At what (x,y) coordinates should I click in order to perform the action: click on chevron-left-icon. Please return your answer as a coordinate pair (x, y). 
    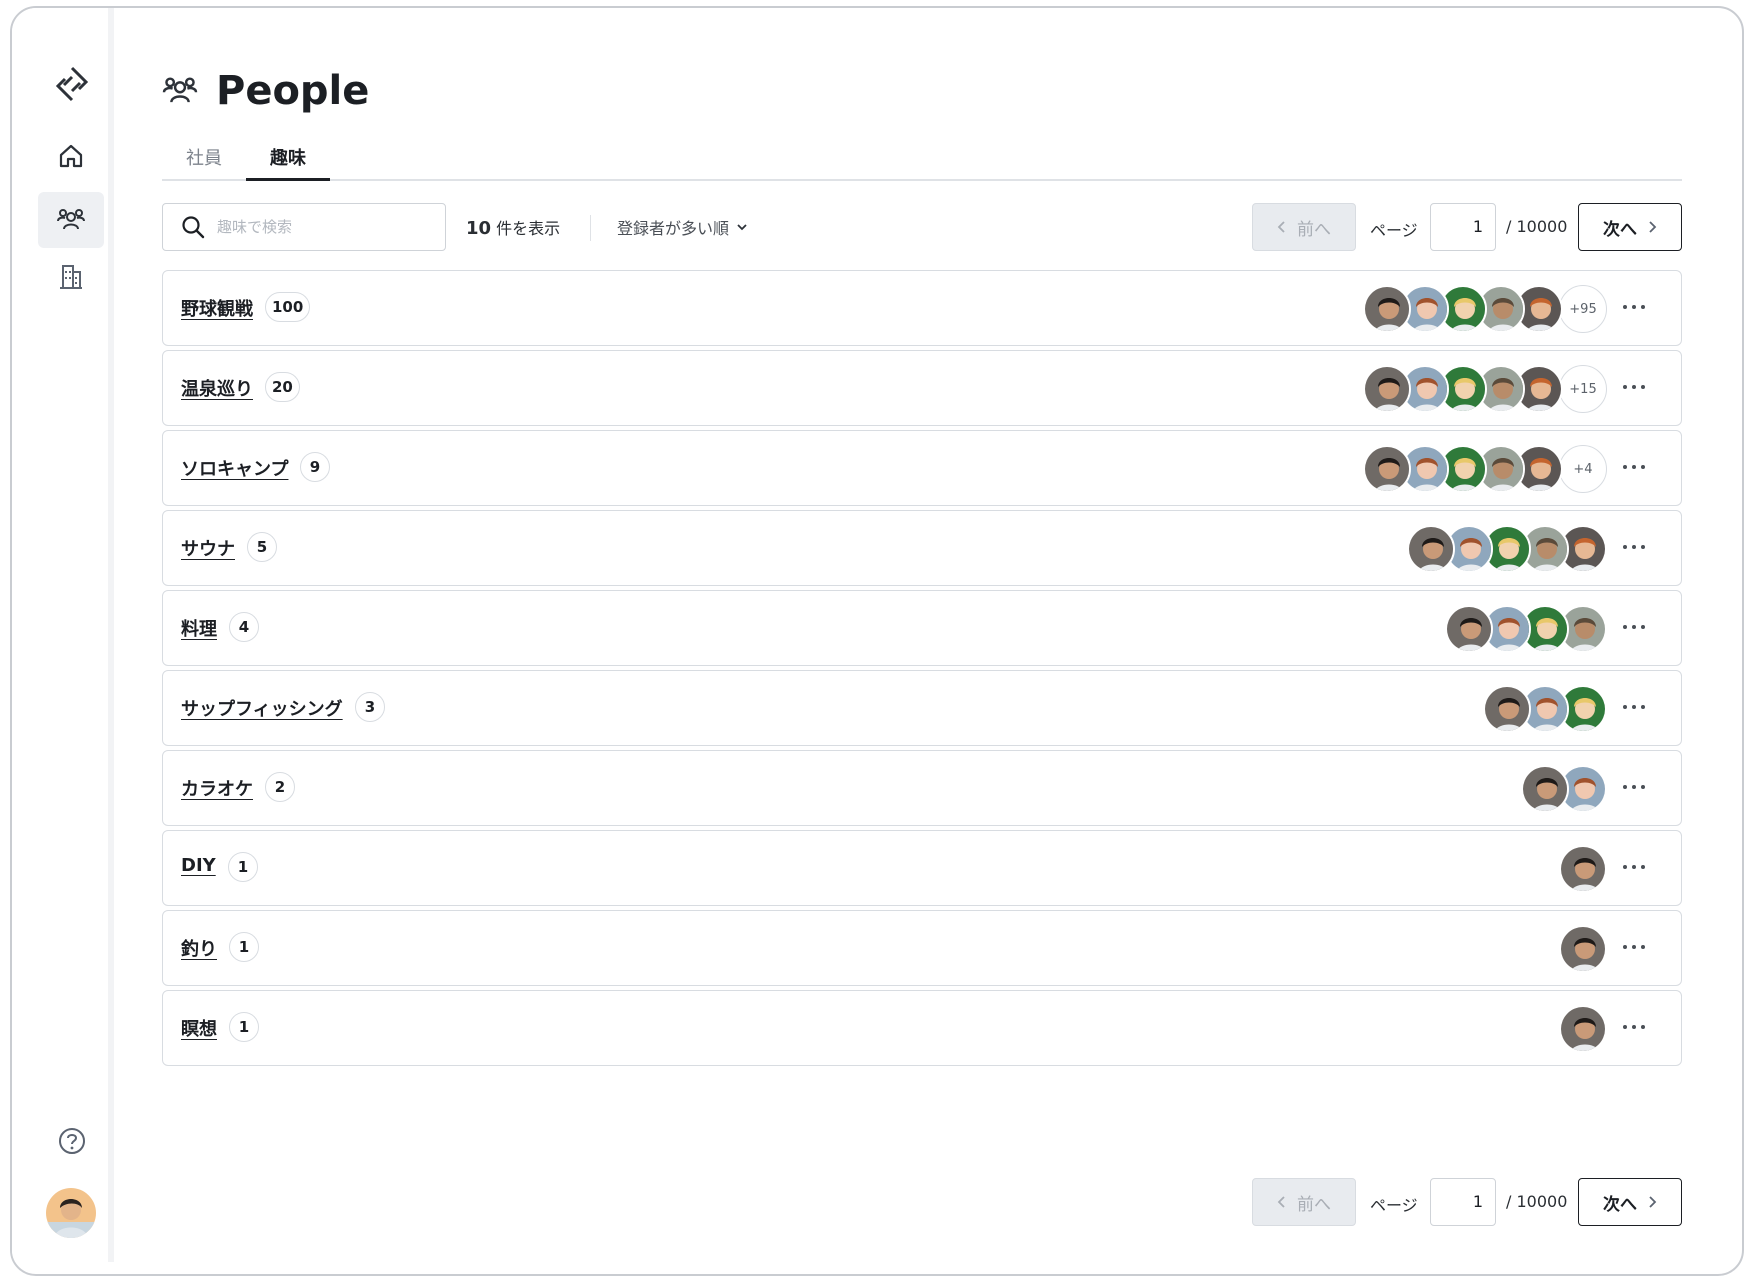
    Looking at the image, I should click on (1281, 227).